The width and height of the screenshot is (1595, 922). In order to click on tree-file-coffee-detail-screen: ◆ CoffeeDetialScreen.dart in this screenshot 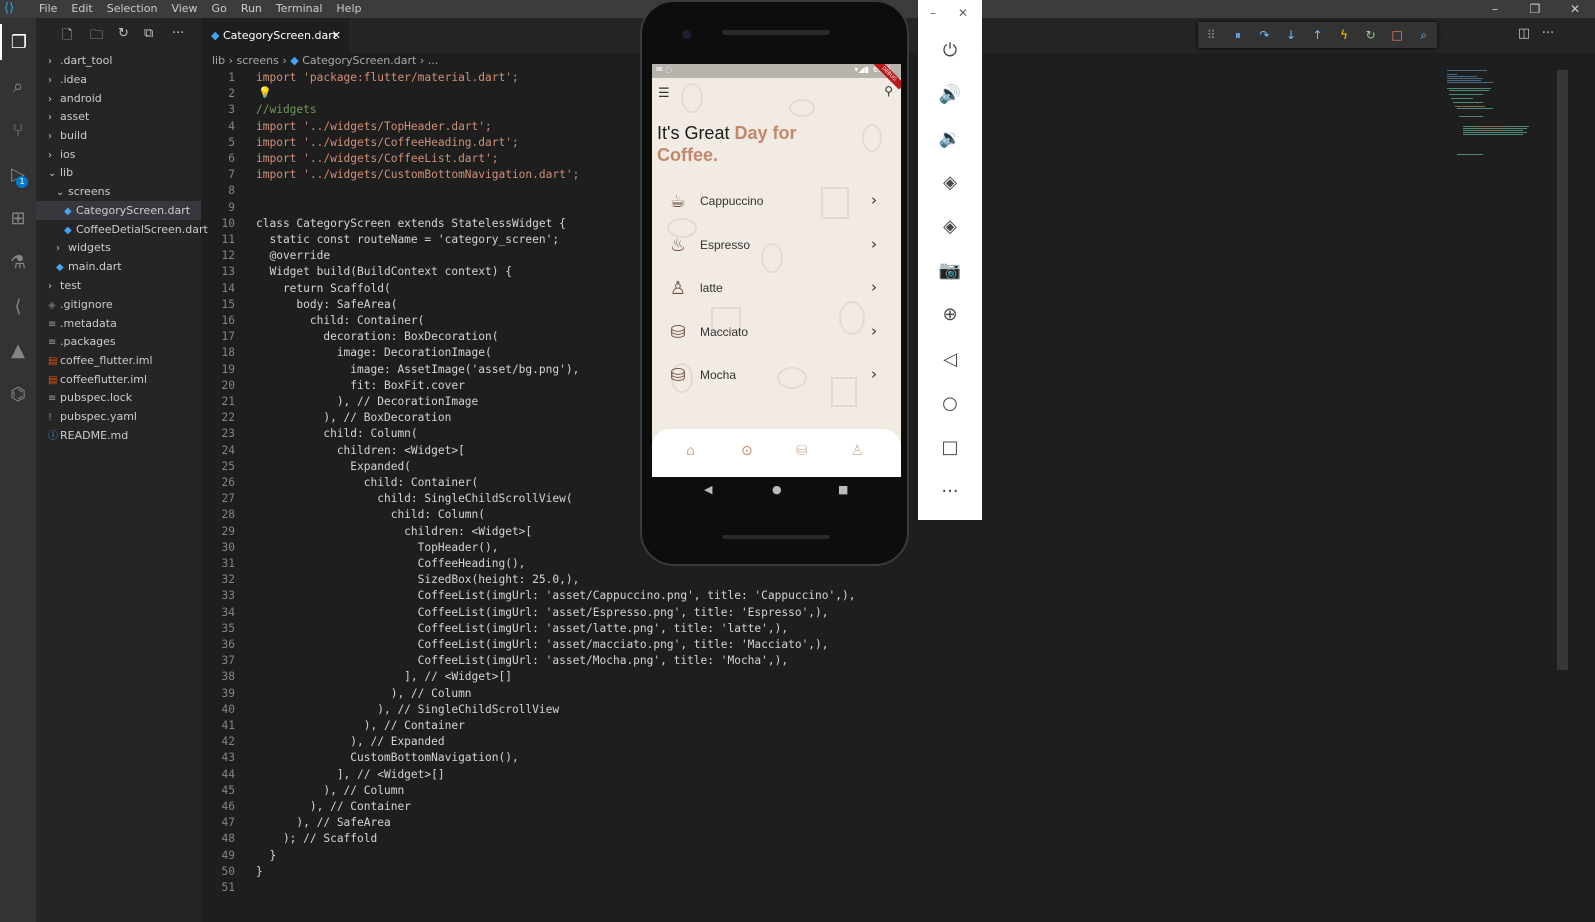, I will do `click(136, 229)`.